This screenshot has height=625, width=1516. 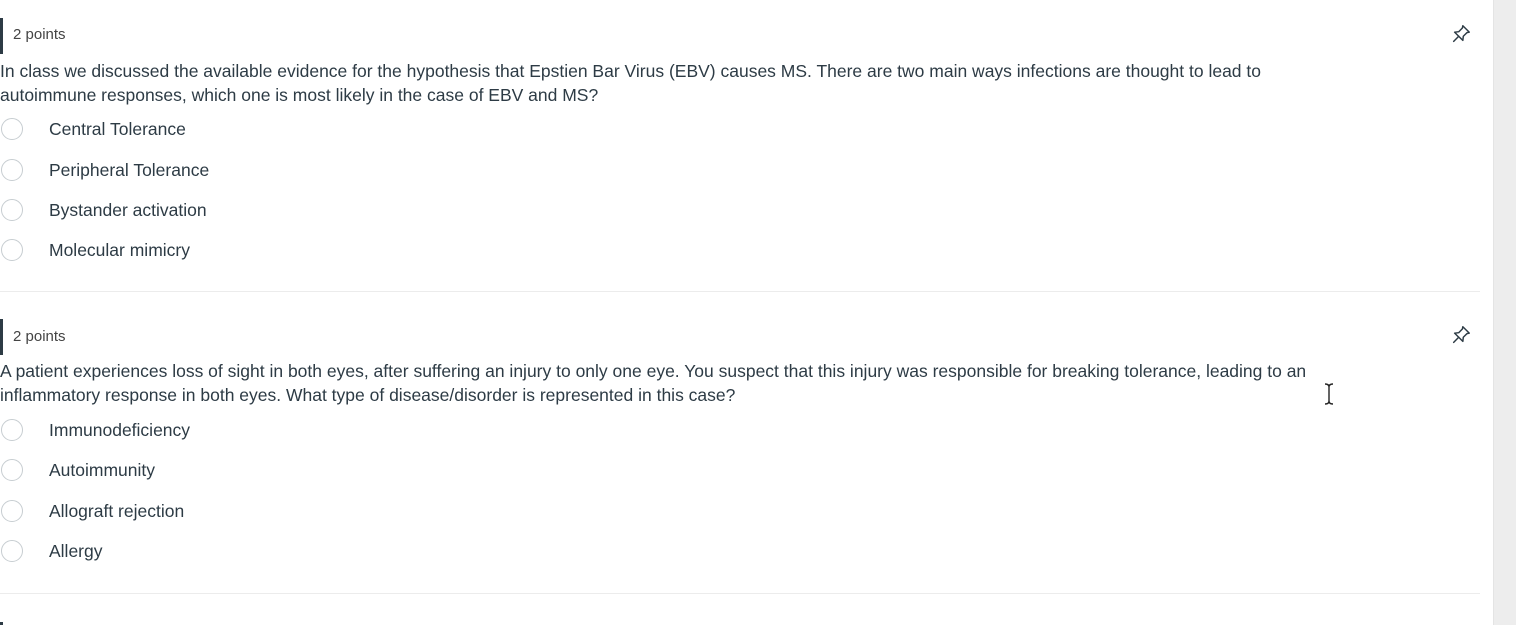 I want to click on answer-option: Immunodeficiency, so click(x=200, y=430).